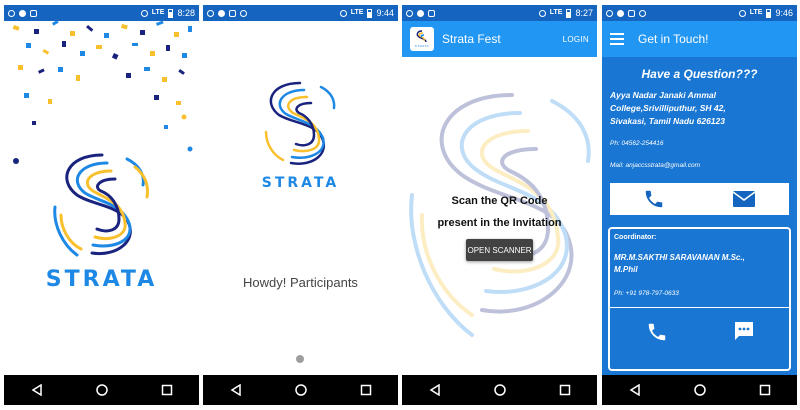 The height and width of the screenshot is (410, 800). What do you see at coordinates (617, 39) in the screenshot?
I see `menu-icon` at bounding box center [617, 39].